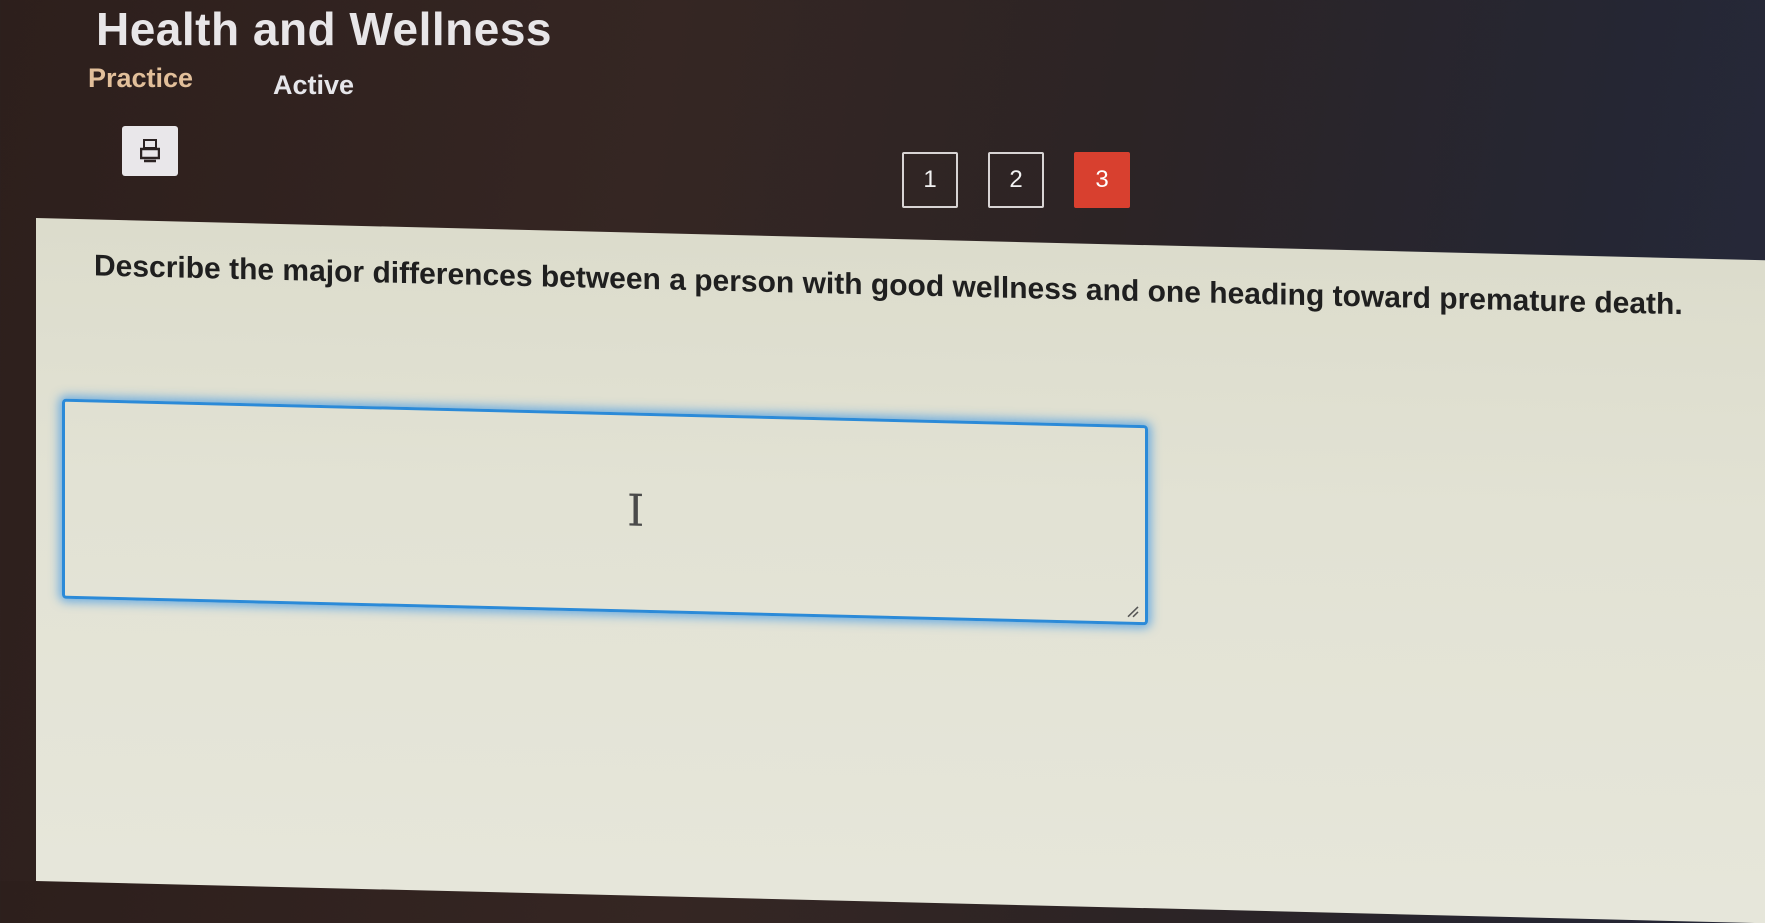 This screenshot has width=1765, height=923. Describe the element at coordinates (324, 29) in the screenshot. I see `course-title: Health and Wellness` at that location.